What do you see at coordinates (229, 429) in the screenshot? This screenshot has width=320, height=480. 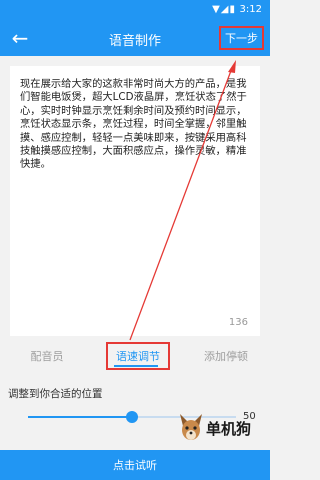 I see `watermark-text: 单机狗` at bounding box center [229, 429].